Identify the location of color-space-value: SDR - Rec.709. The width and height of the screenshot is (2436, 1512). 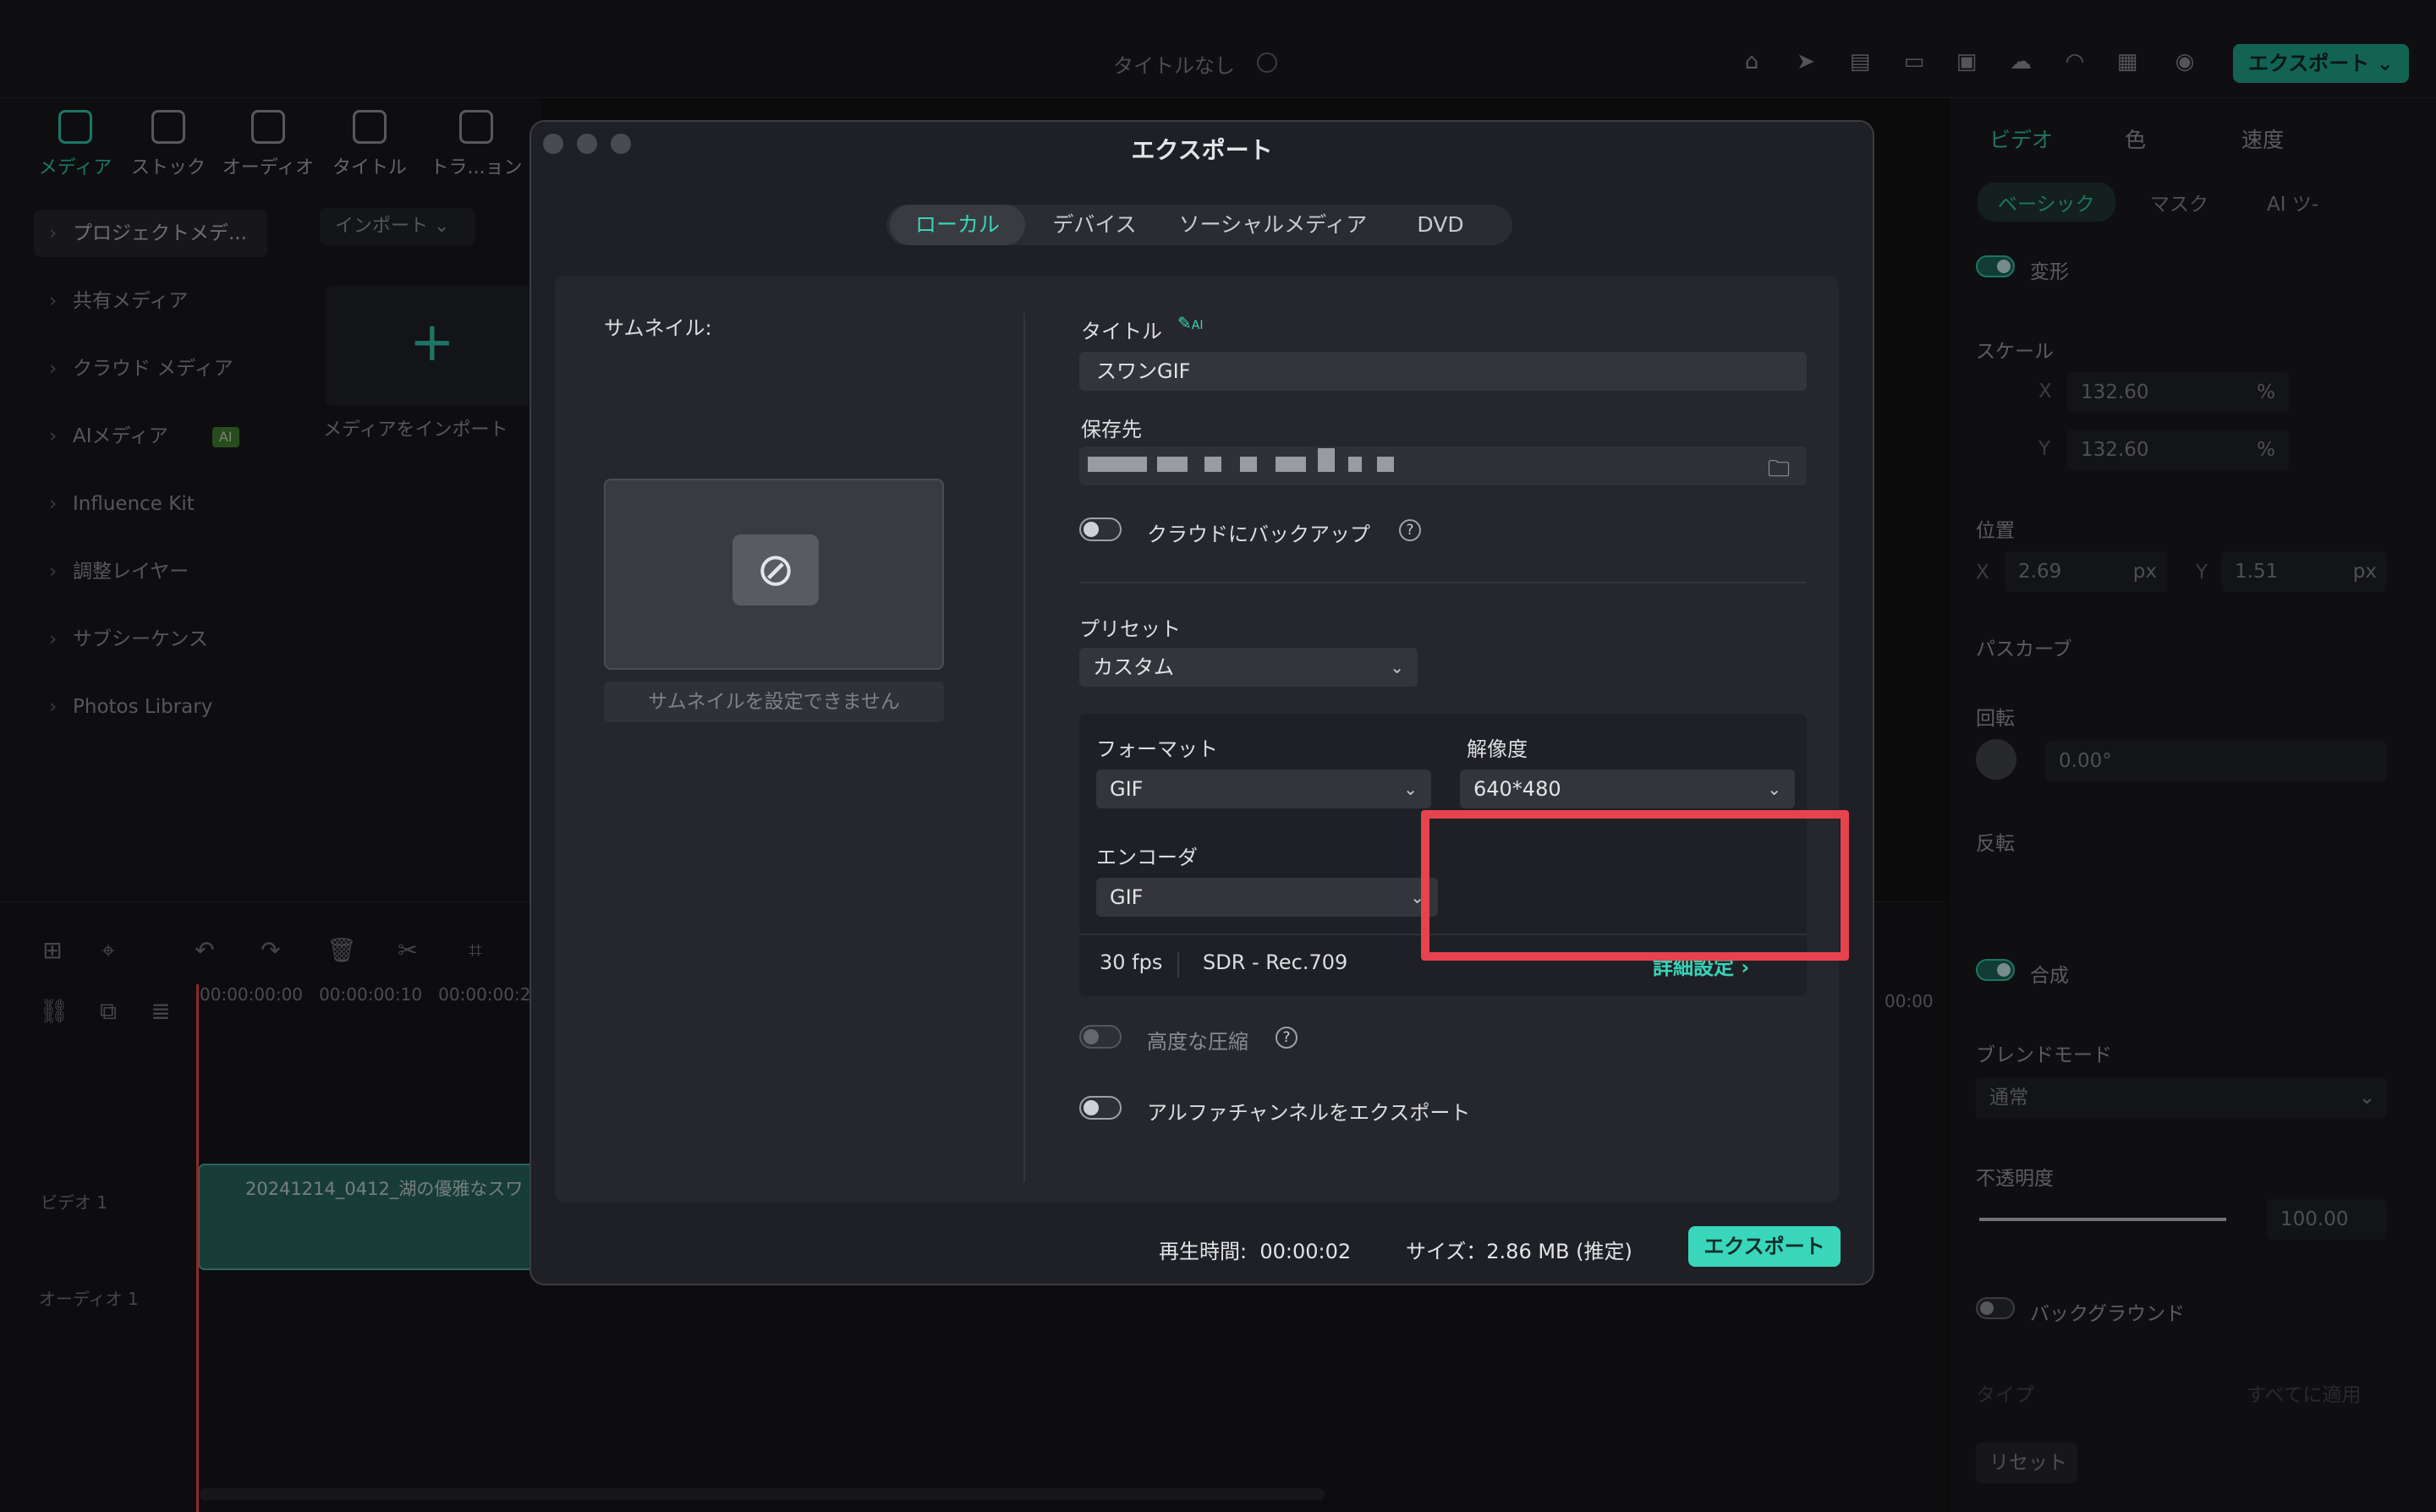
(1275, 962).